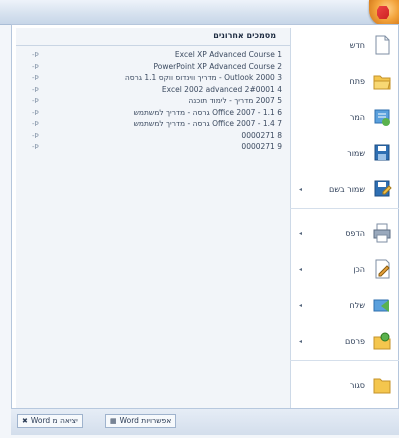 This screenshot has width=399, height=438. I want to click on menu-item-label: פרסם, so click(354, 341).